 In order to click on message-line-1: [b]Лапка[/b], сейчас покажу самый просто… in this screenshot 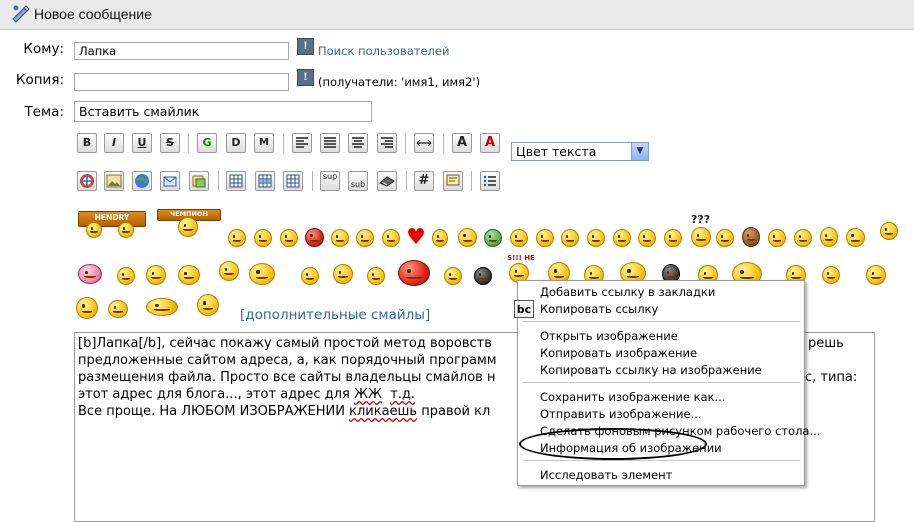, I will do `click(285, 343)`.